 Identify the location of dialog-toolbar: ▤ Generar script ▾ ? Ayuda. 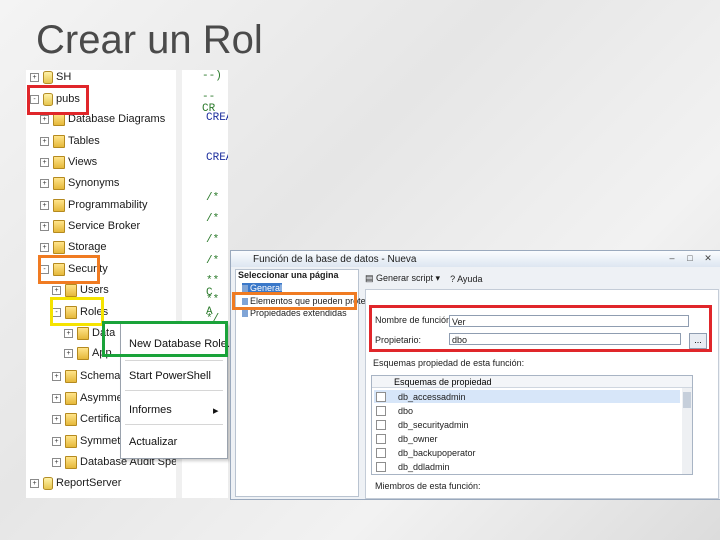
(423, 278).